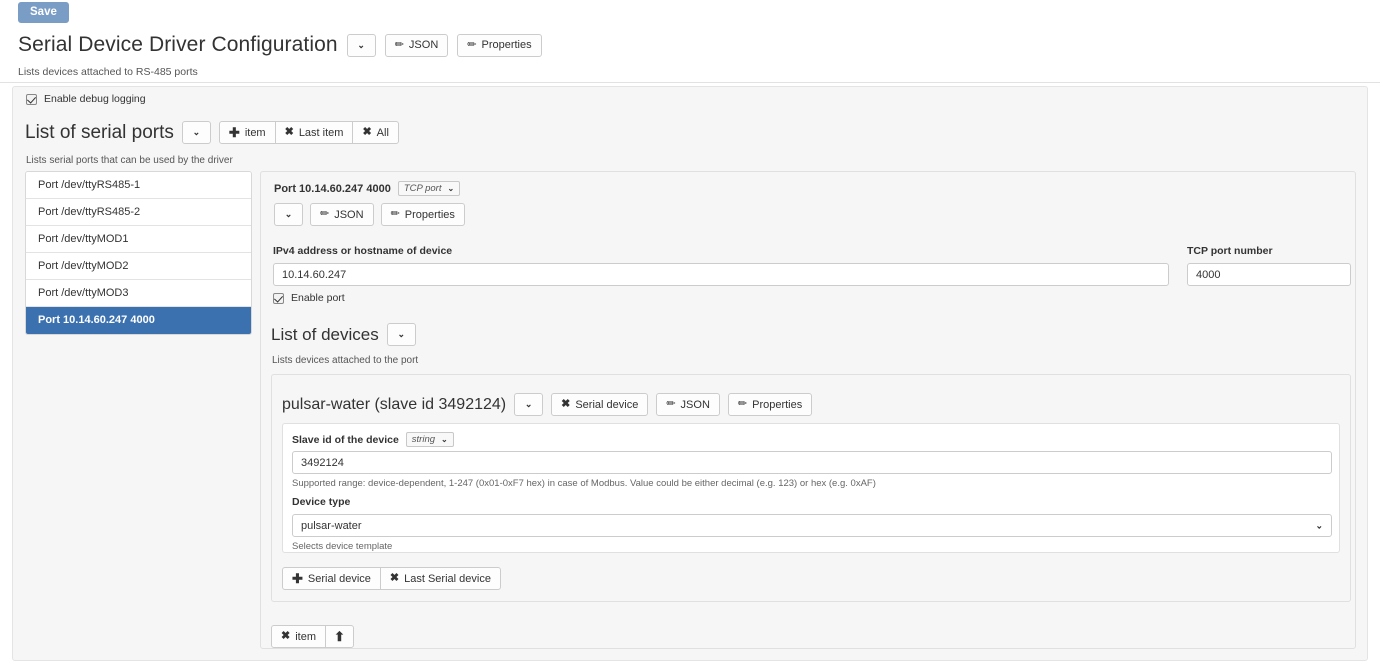  I want to click on device-footer-actions: ✚ Serial device ✖ Last Serial device, so click(391, 578).